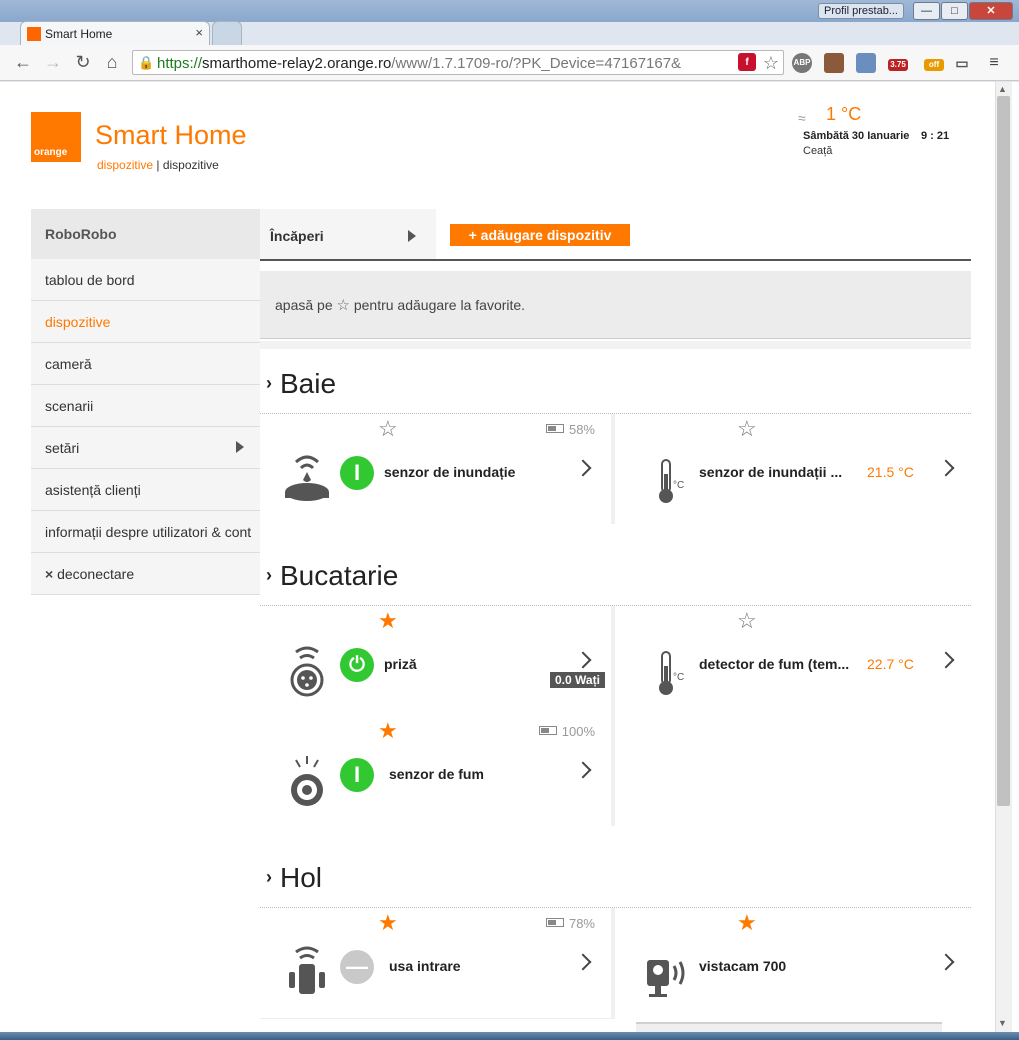 The image size is (1019, 1040). Describe the element at coordinates (307, 970) in the screenshot. I see `door-sensor-icon` at that location.